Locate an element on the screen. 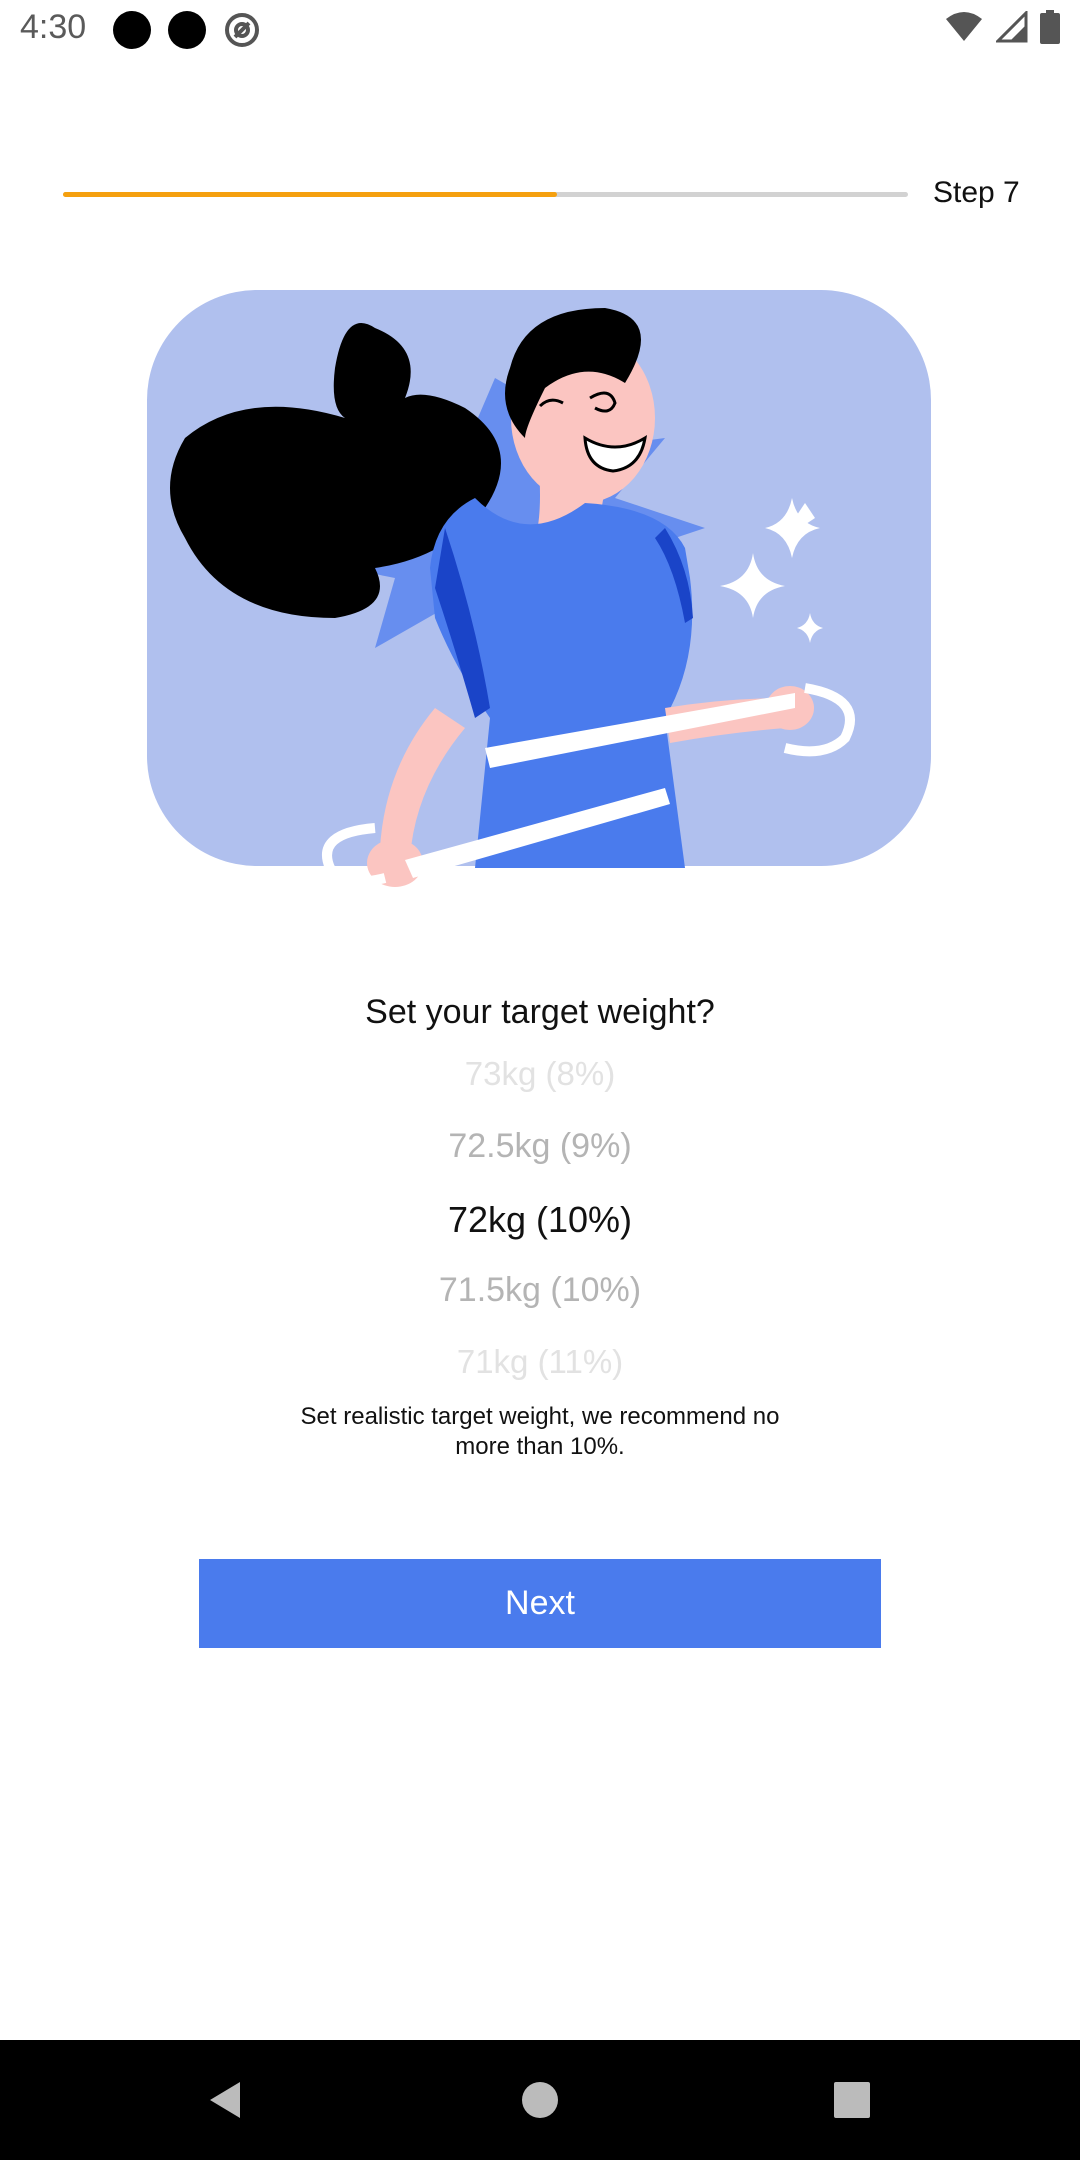 Image resolution: width=1080 pixels, height=2160 pixels. home-icon is located at coordinates (540, 2100).